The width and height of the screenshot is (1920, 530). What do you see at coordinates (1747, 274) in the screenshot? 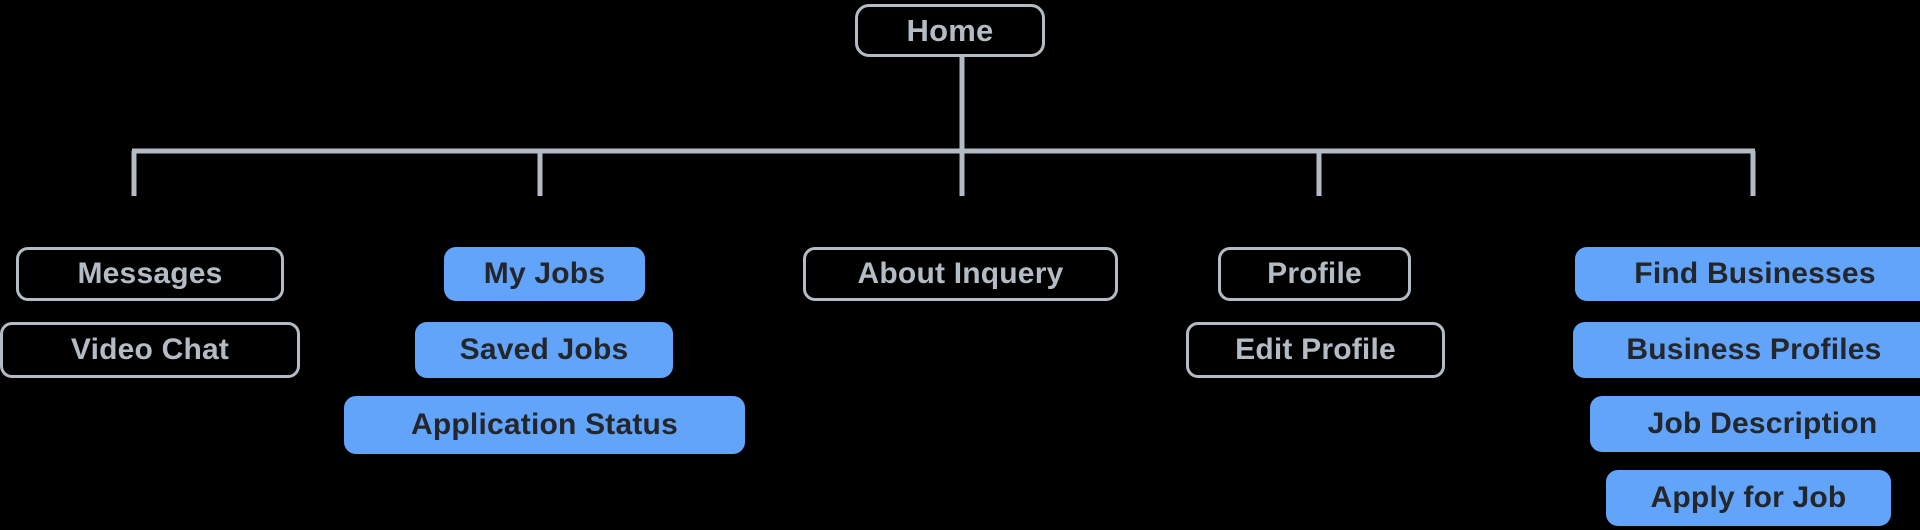
I see `node-find-businesses: Find Businesses` at bounding box center [1747, 274].